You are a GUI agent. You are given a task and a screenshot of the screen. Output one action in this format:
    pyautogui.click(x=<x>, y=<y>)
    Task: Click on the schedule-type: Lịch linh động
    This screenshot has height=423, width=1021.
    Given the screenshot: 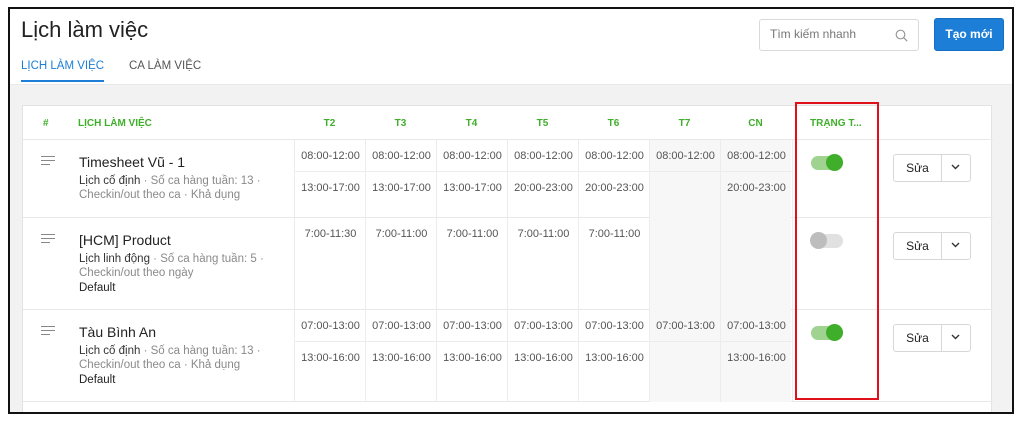 What is the action you would take?
    pyautogui.click(x=114, y=259)
    